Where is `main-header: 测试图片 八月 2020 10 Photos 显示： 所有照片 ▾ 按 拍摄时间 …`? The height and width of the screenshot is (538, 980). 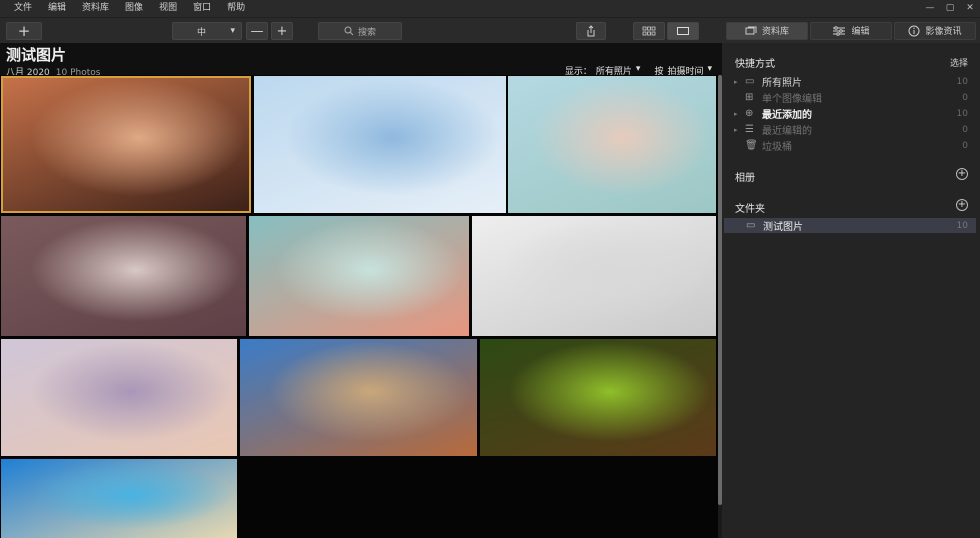
main-header: 测试图片 八月 2020 10 Photos 显示： 所有照片 ▾ 按 拍摄时间 … is located at coordinates (361, 60).